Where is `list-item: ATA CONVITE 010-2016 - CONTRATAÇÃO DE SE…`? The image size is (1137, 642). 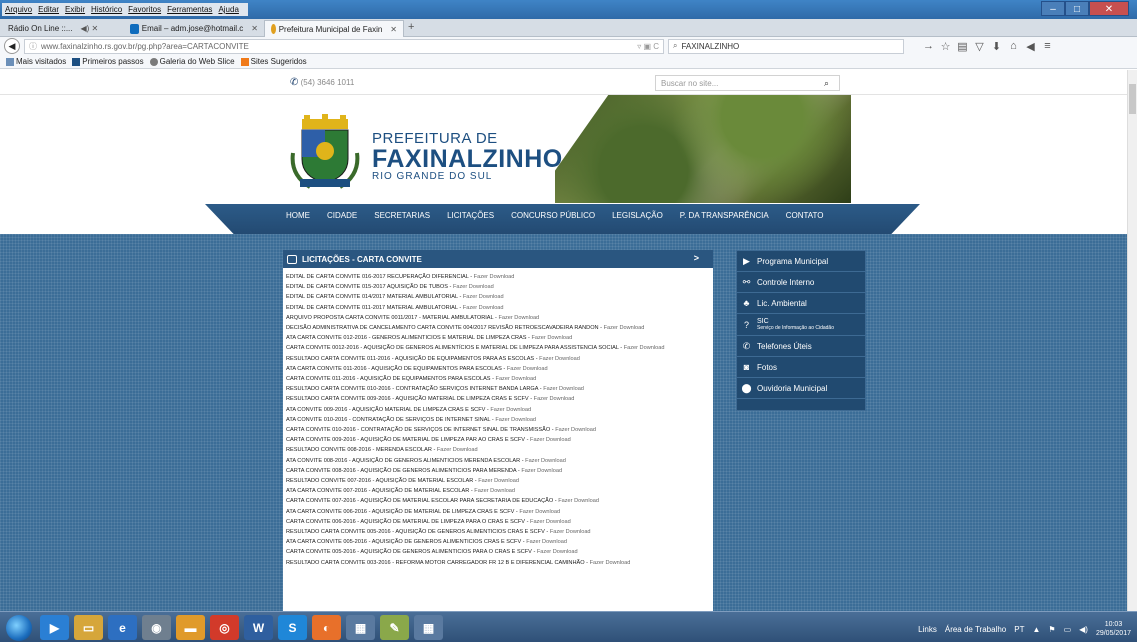
list-item: ATA CONVITE 010-2016 - CONTRATAÇÃO DE SE… is located at coordinates (498, 420).